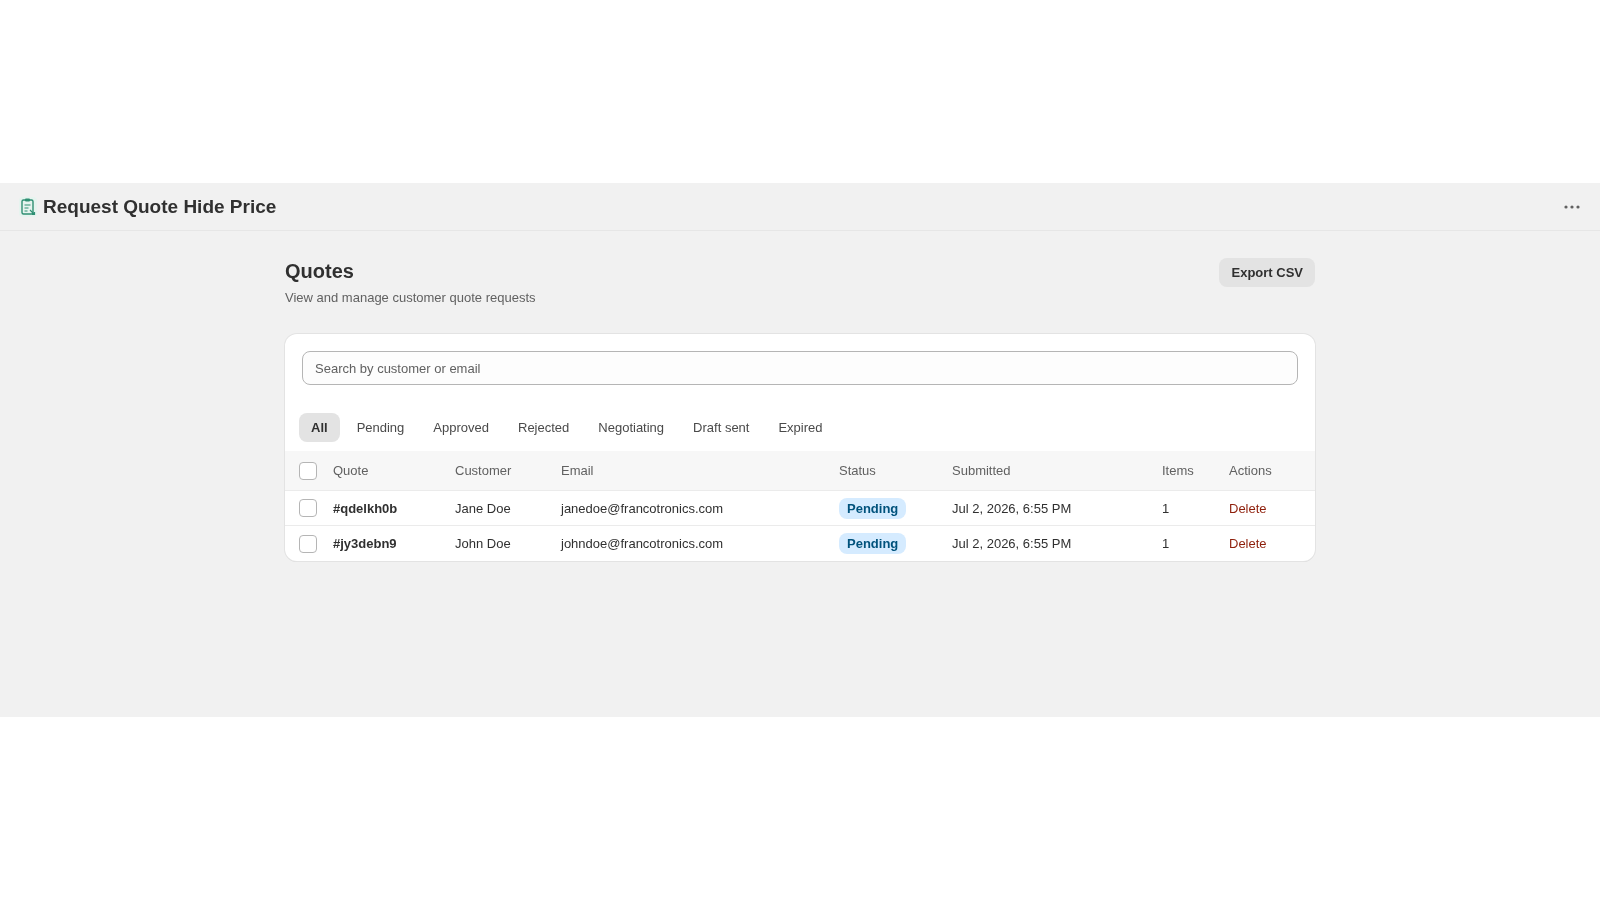 The width and height of the screenshot is (1600, 900). I want to click on export-csv-button: Export CSV, so click(1267, 272).